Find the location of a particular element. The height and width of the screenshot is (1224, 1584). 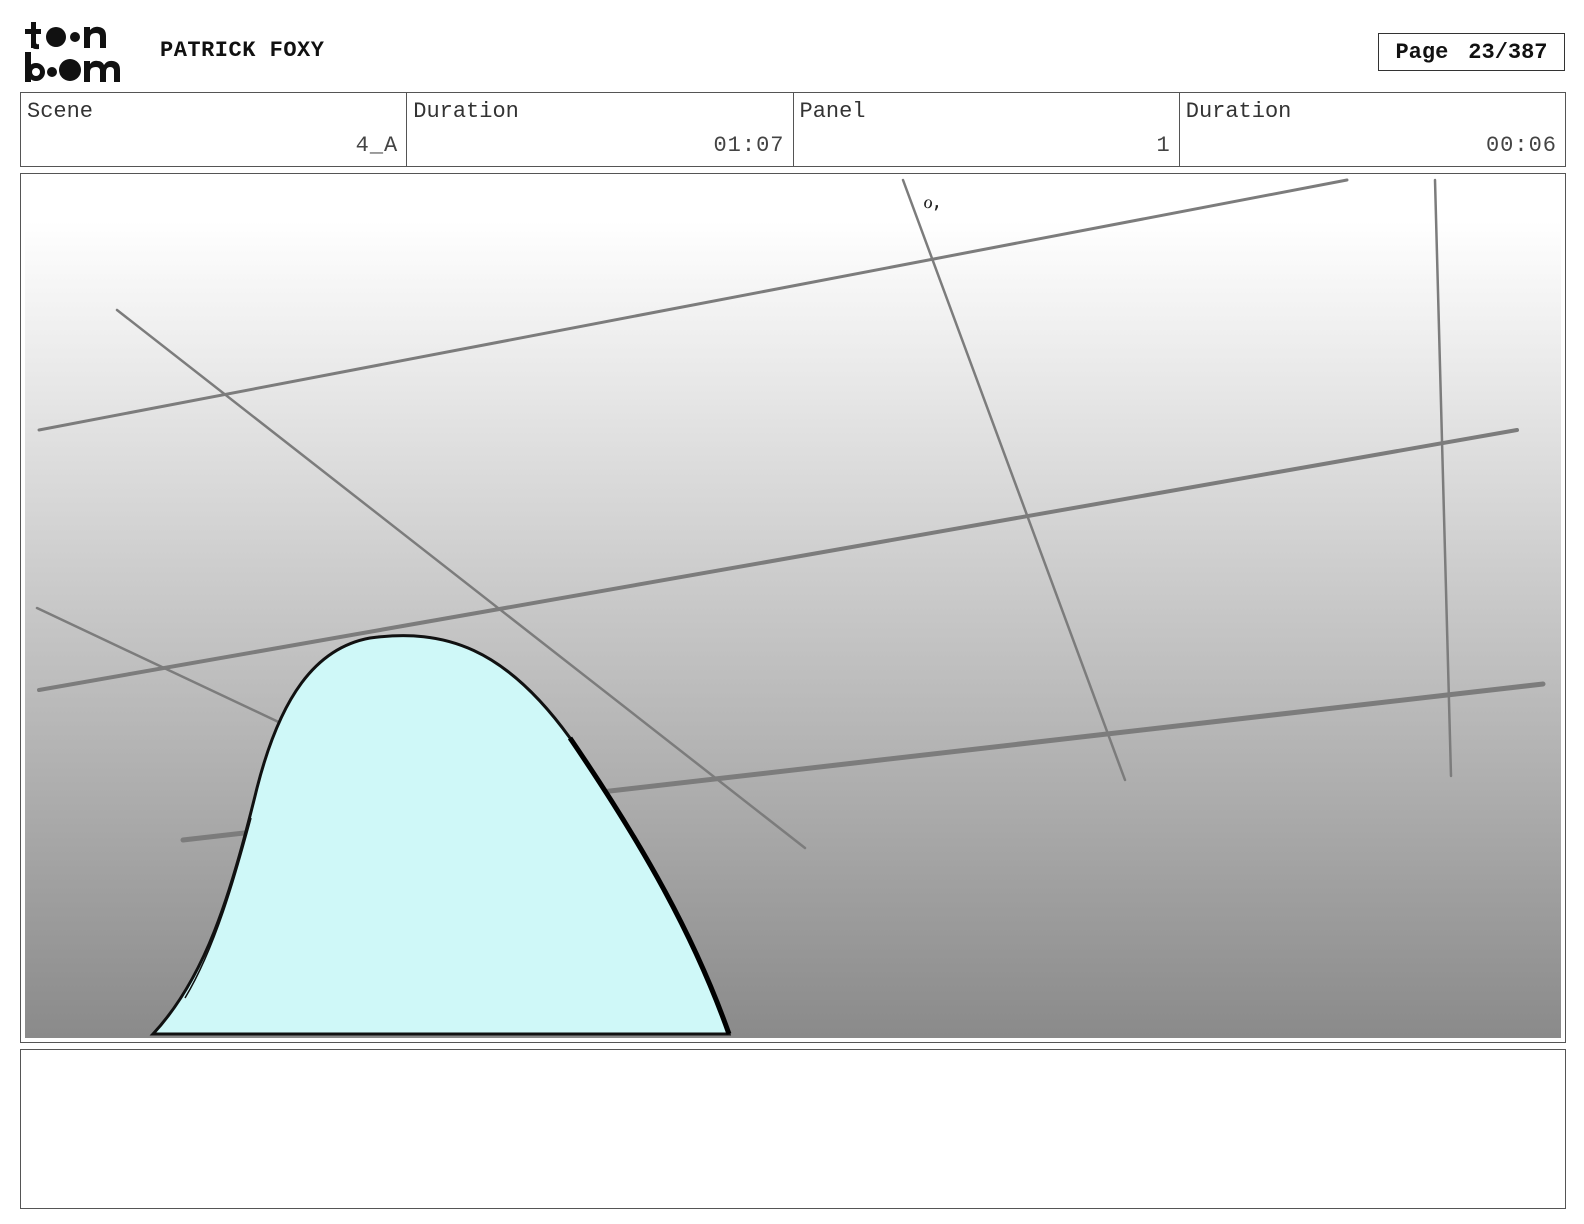

panel-duration-label: Duration is located at coordinates (1238, 111).